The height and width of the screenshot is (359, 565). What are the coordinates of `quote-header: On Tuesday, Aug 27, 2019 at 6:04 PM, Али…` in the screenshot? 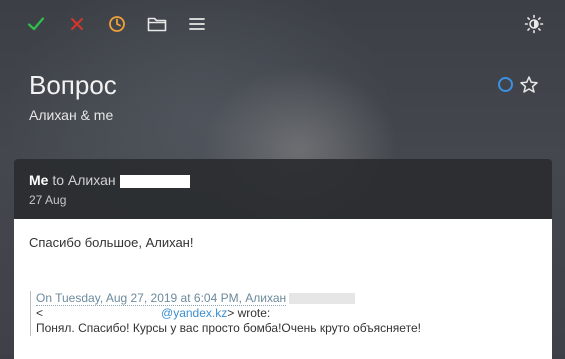 It's located at (161, 298).